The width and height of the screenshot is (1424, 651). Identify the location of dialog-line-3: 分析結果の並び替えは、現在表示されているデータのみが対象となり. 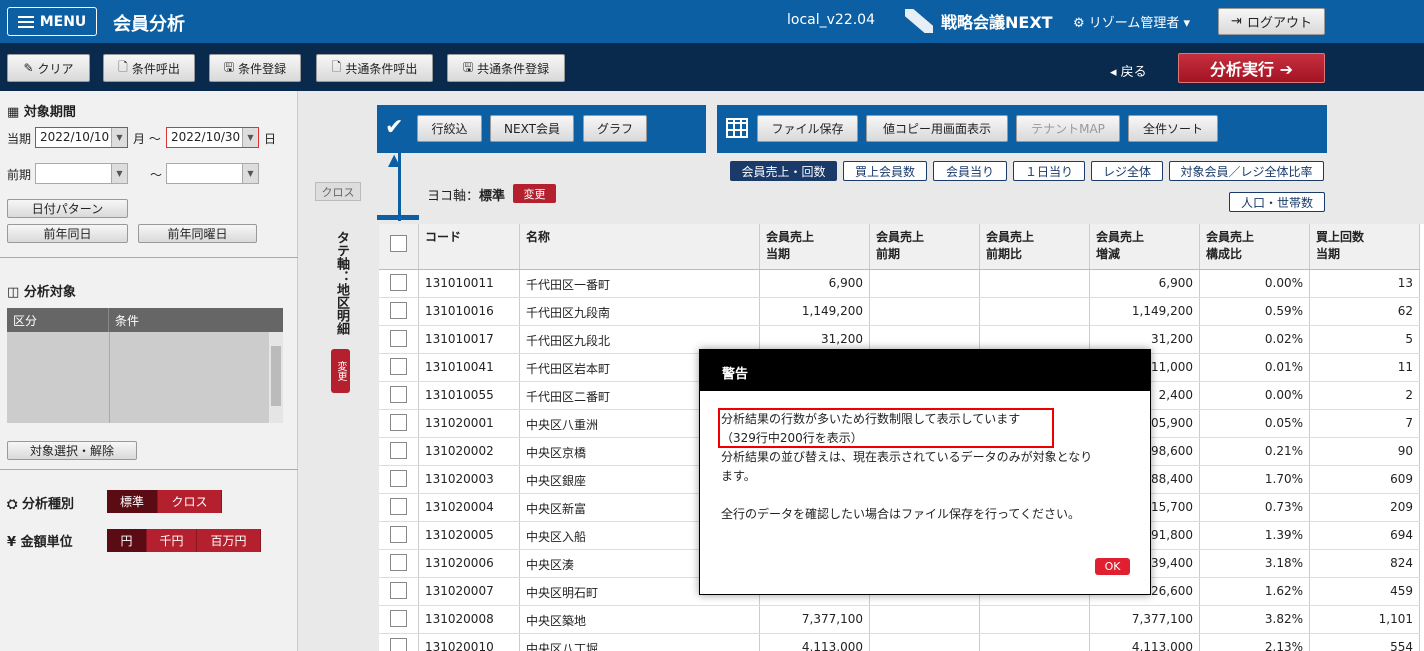
(907, 457).